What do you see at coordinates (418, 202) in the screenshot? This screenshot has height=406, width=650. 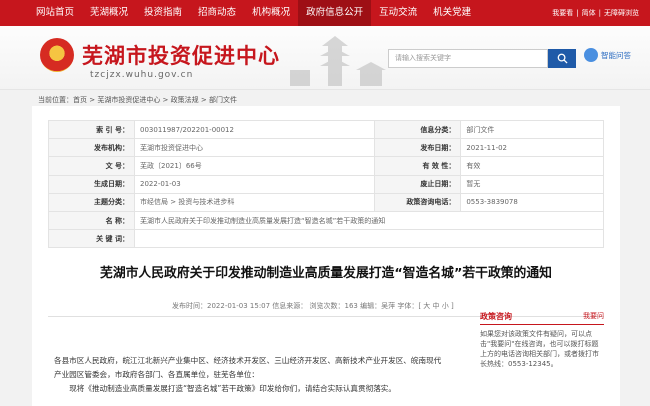 I see `phone-label: 政策咨询电话：` at bounding box center [418, 202].